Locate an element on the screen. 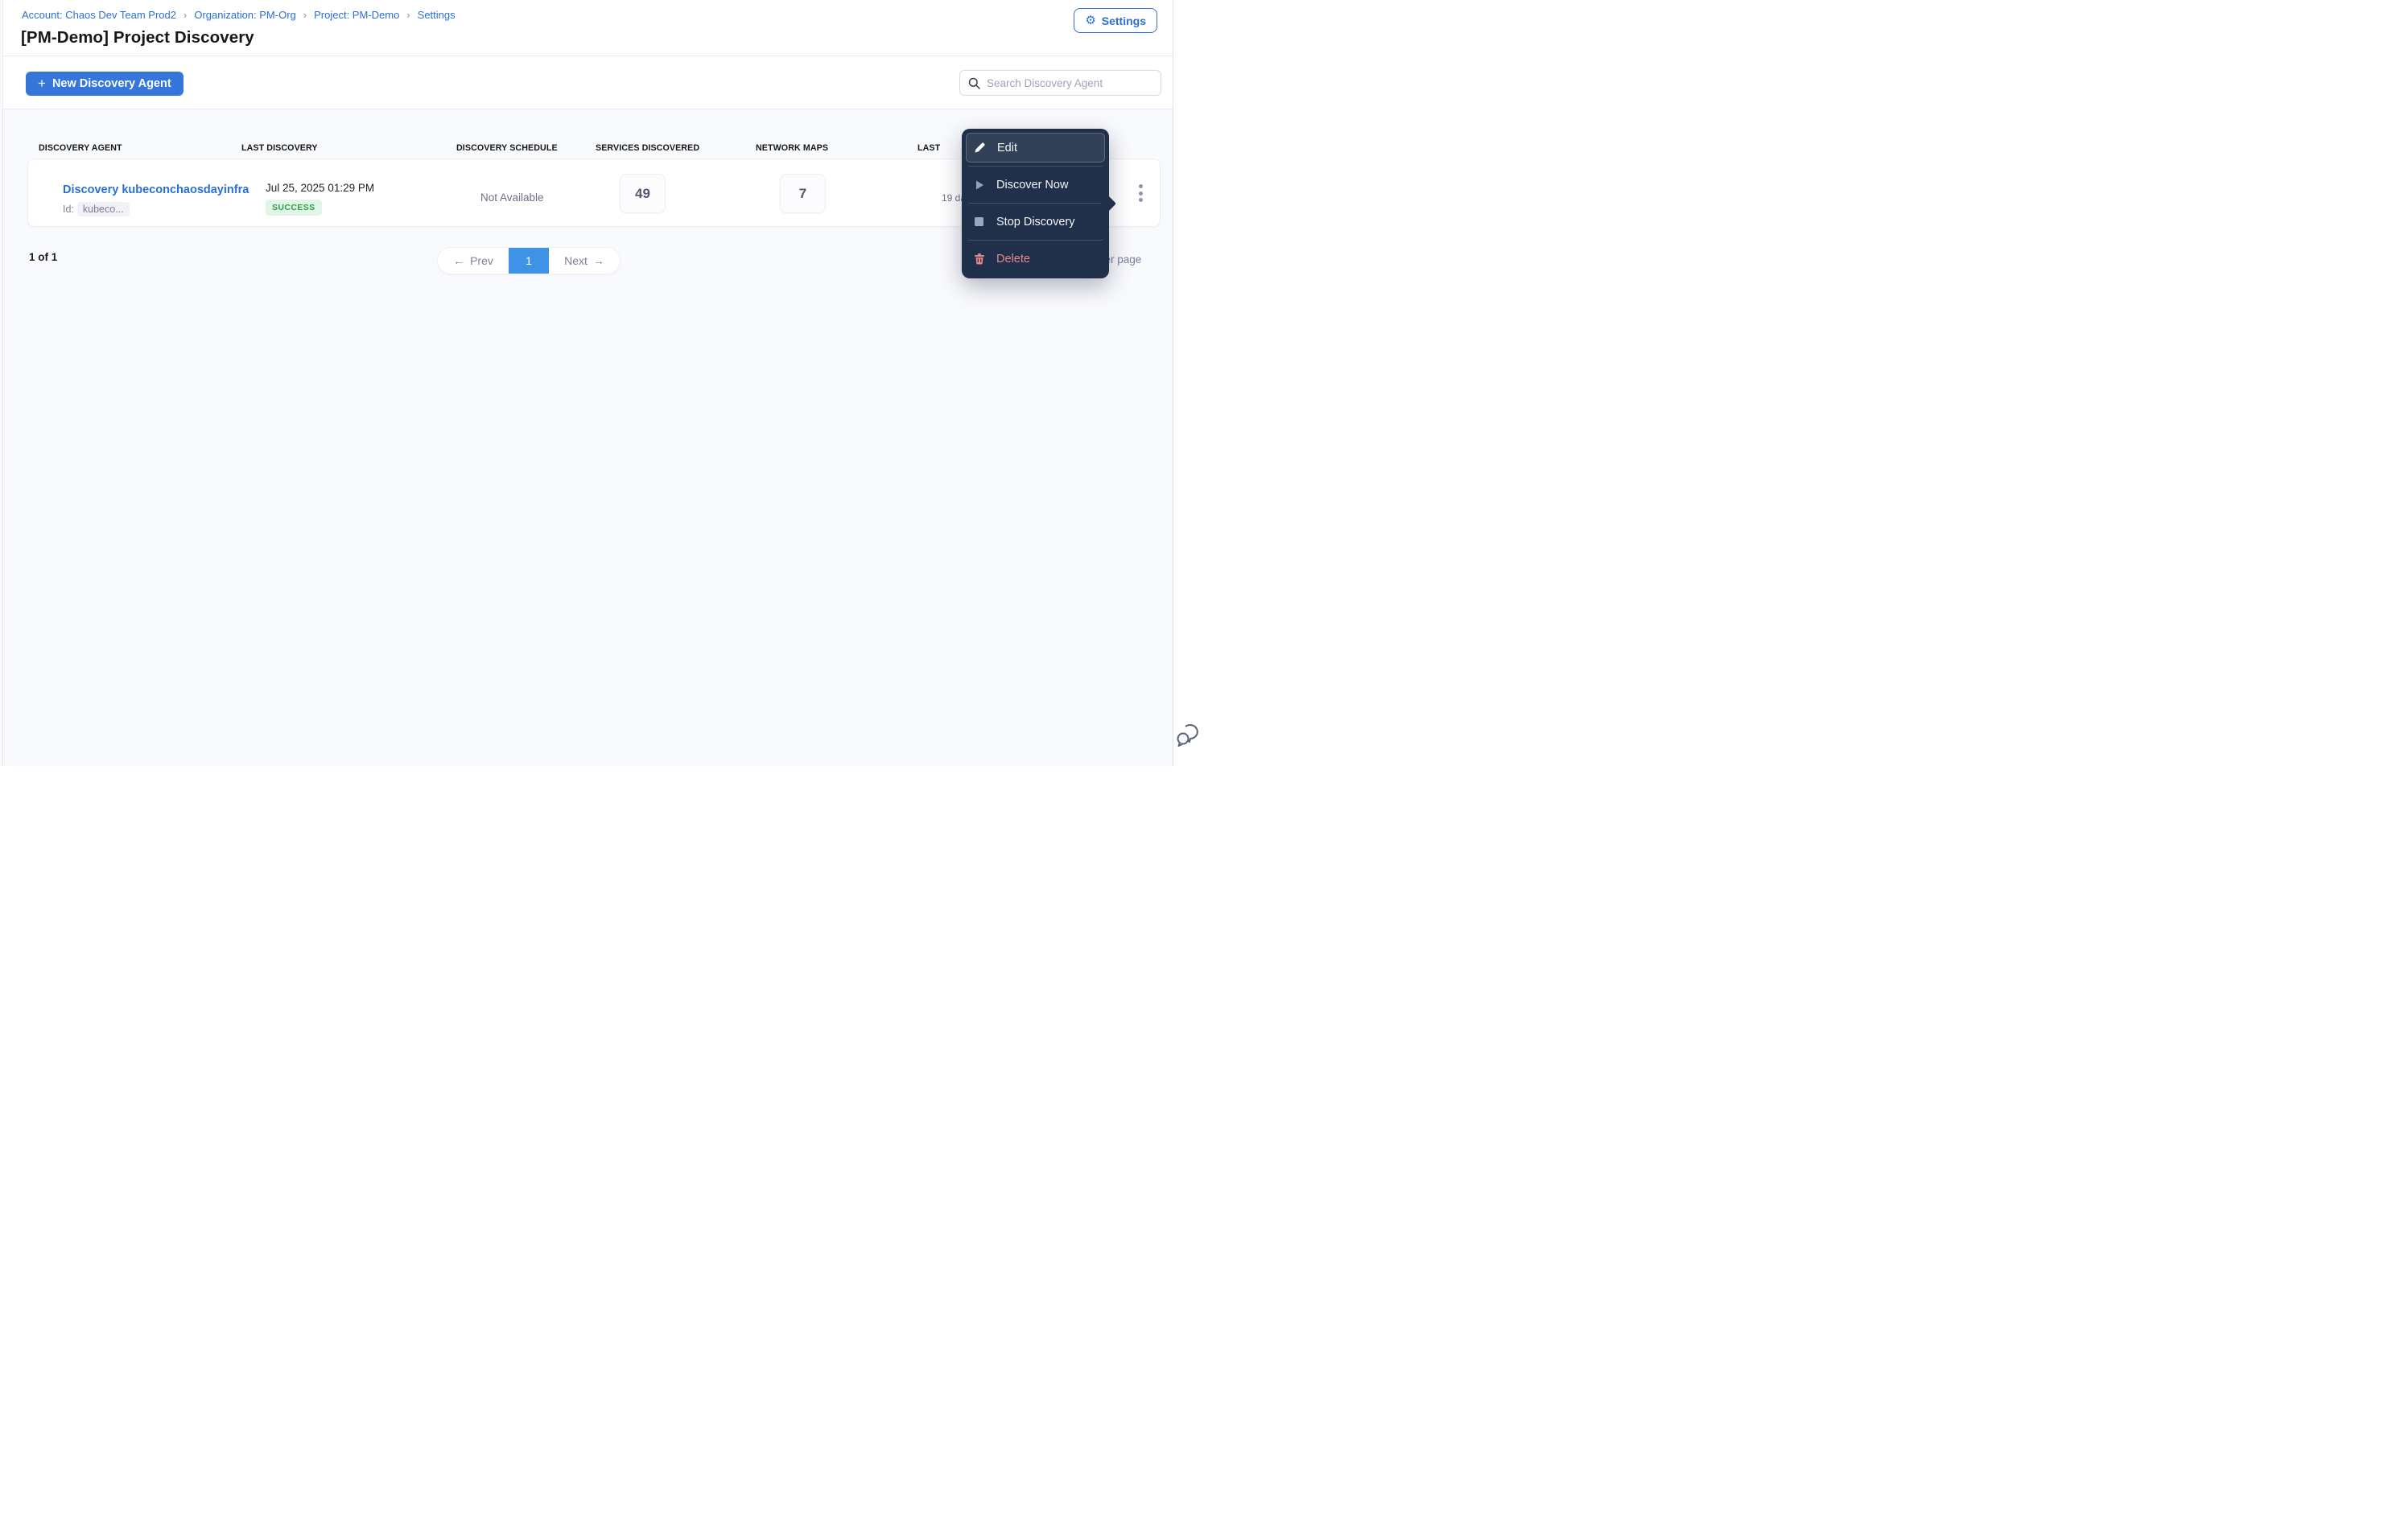 The width and height of the screenshot is (2408, 1532). pagination: ← Prev 1 Next → is located at coordinates (529, 260).